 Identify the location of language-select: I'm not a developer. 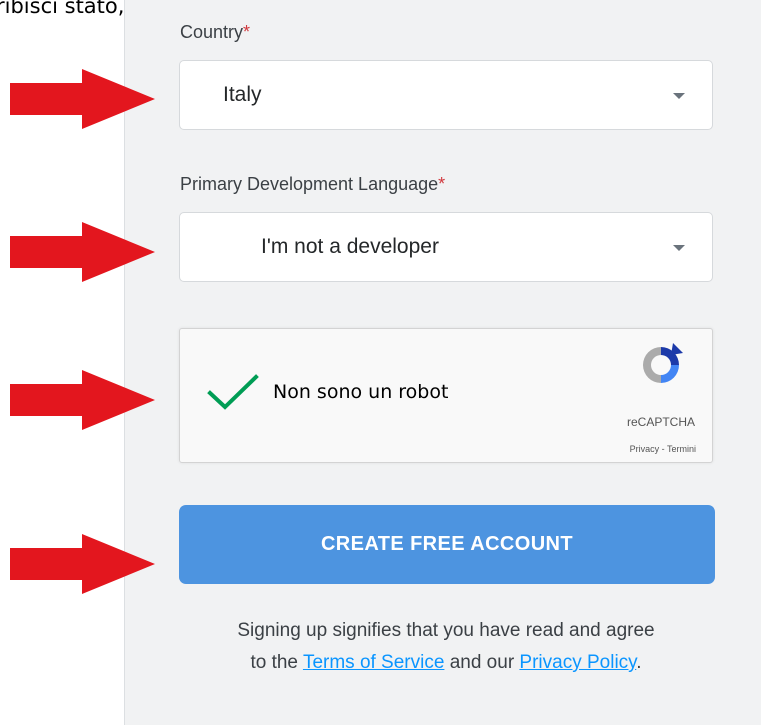
(446, 247).